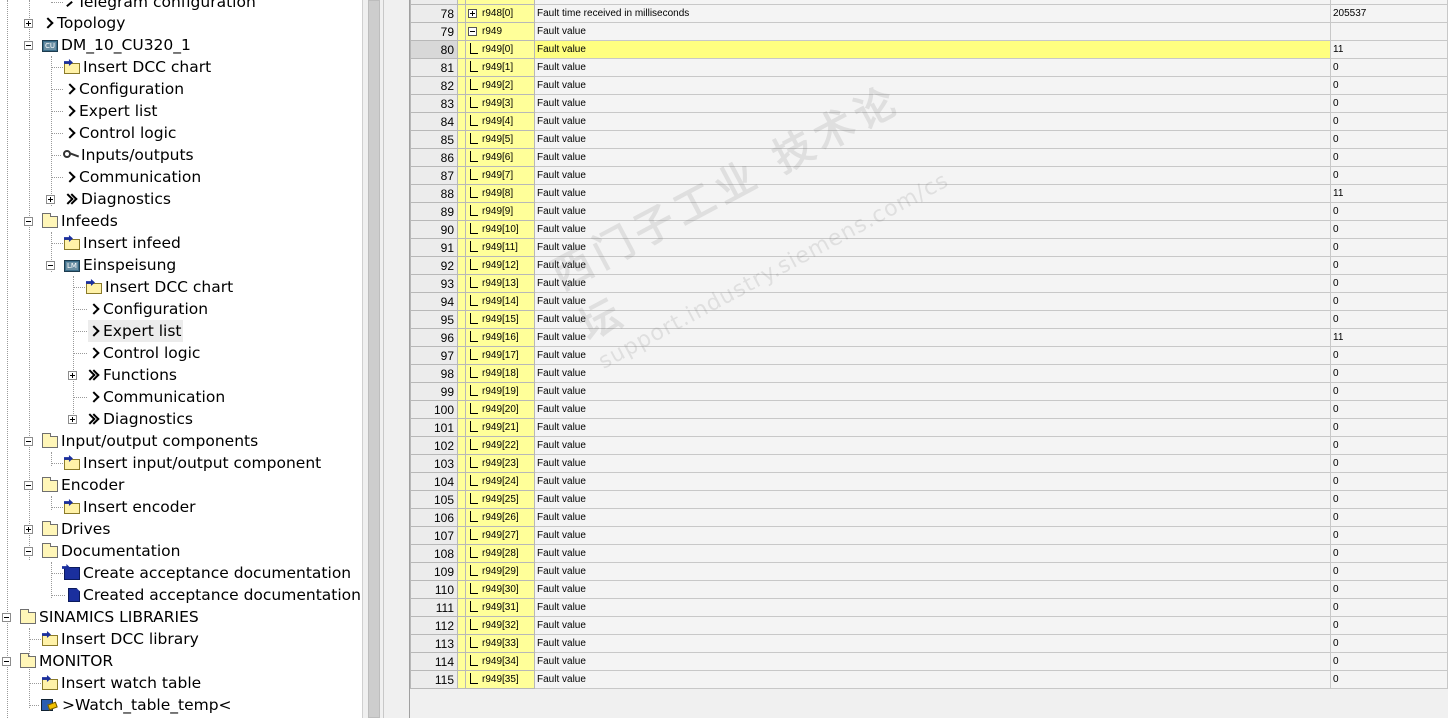 This screenshot has height=718, width=1448. Describe the element at coordinates (929, 265) in the screenshot. I see `table-row: 92 r949[12] Fault value 0` at that location.